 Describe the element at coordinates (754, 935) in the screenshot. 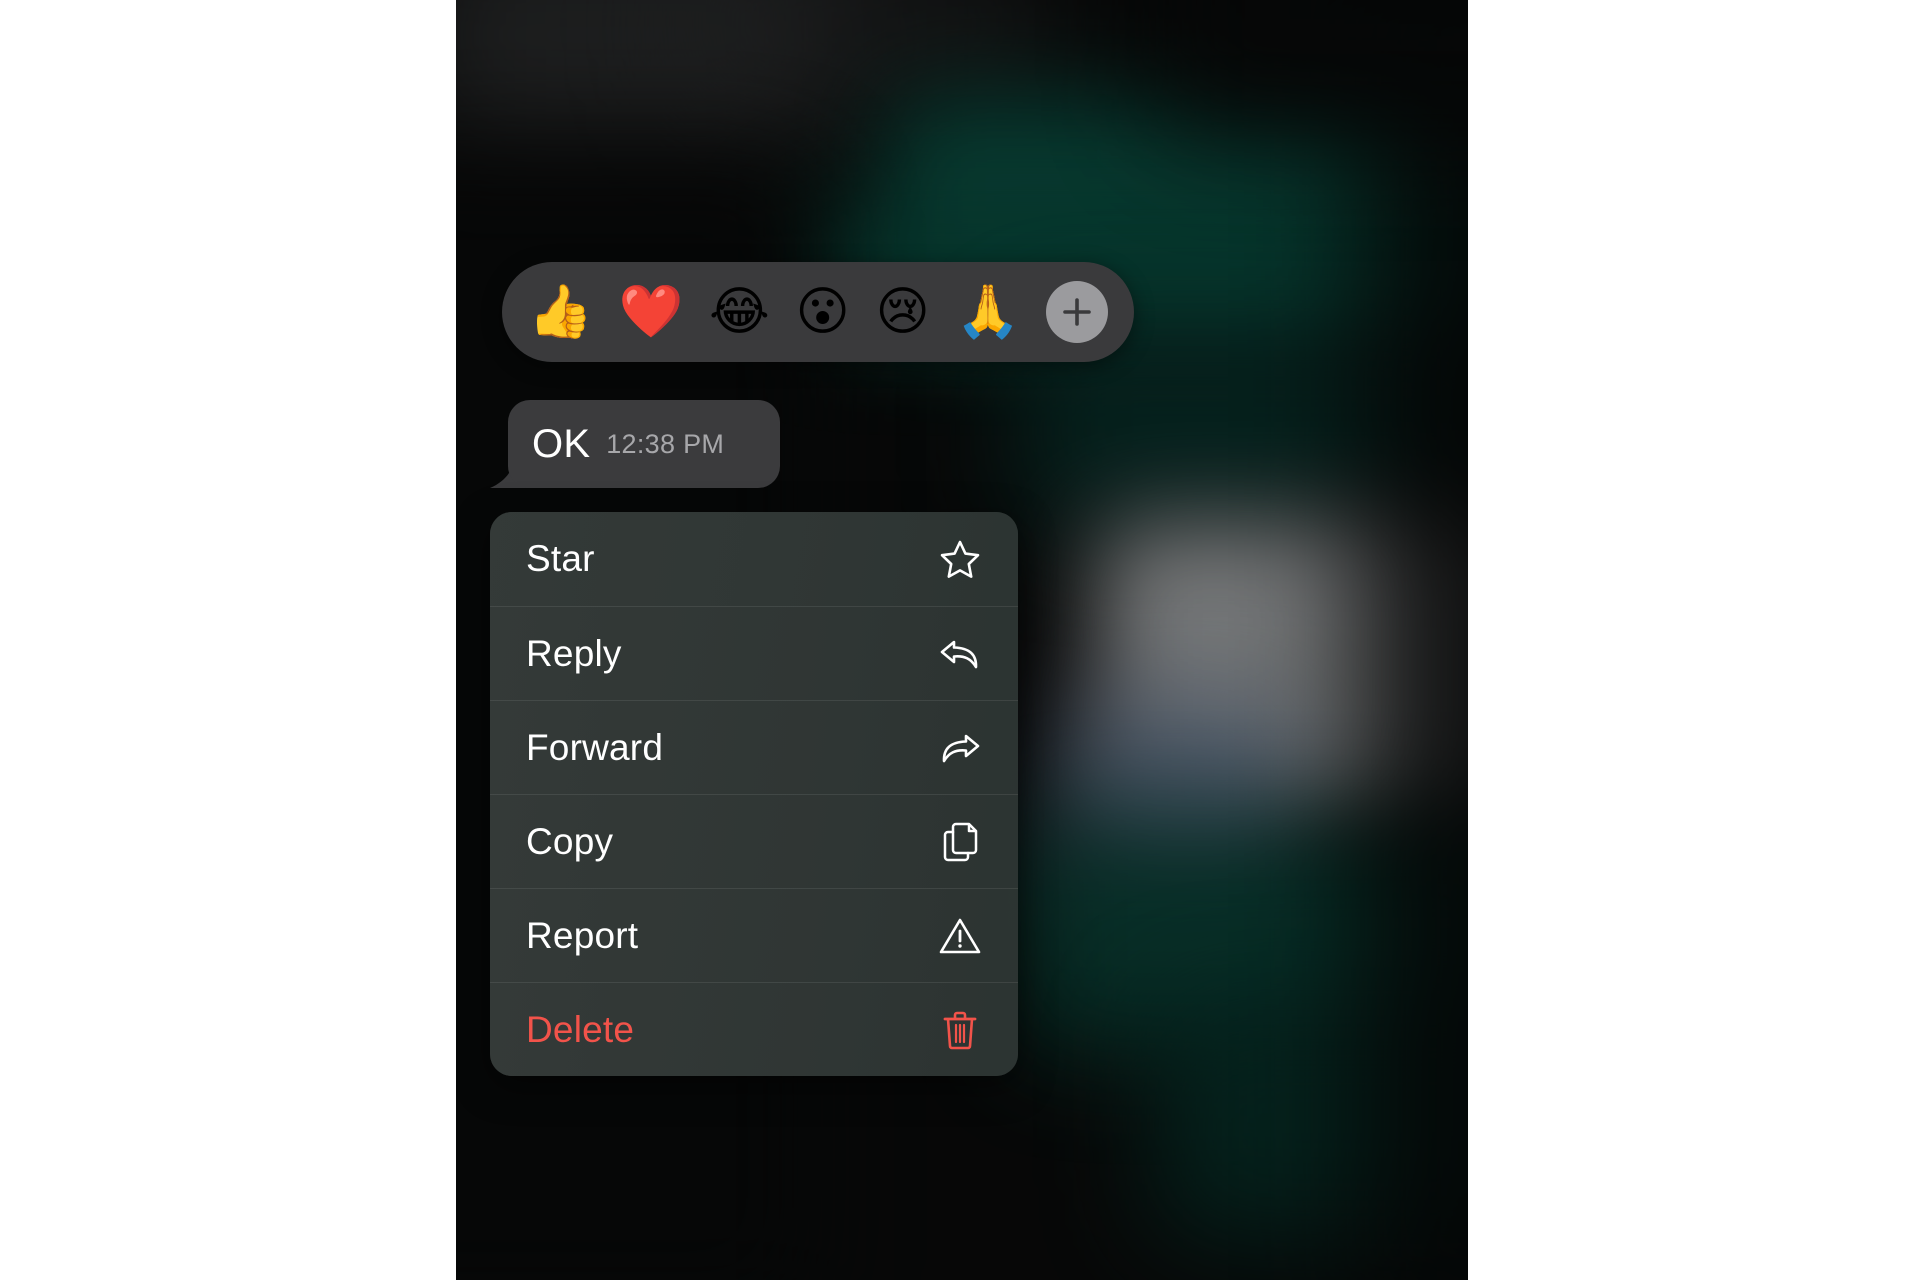

I see `menu-item-report: Report` at that location.